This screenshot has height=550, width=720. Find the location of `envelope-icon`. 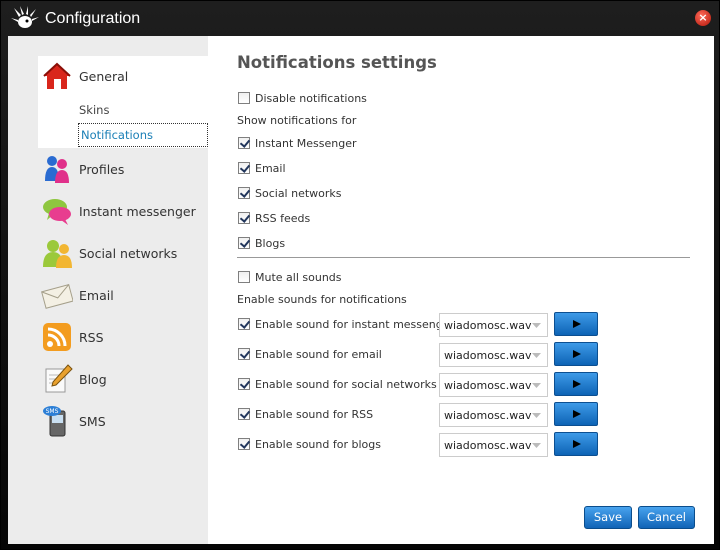

envelope-icon is located at coordinates (57, 296).